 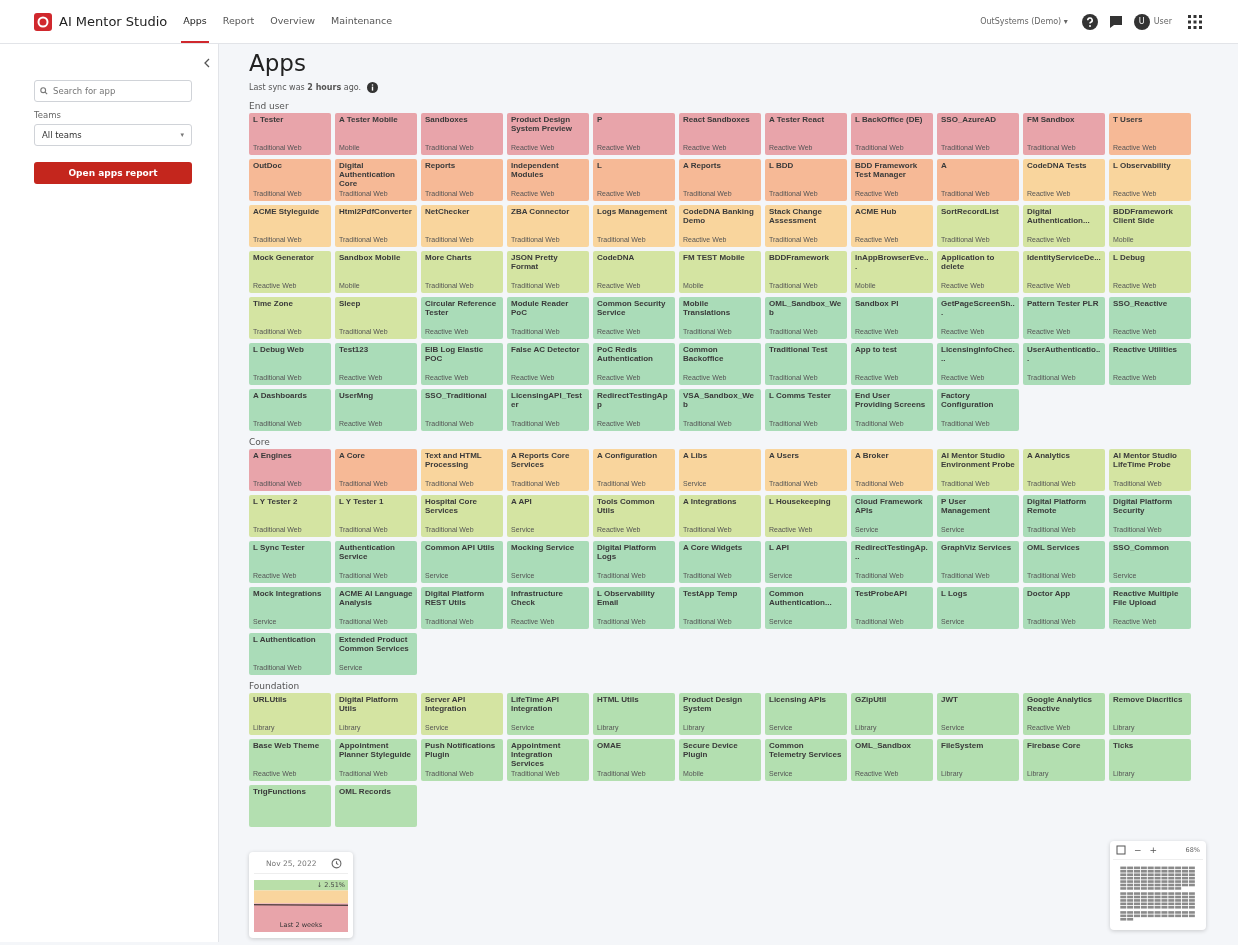 What do you see at coordinates (1129, 258) in the screenshot?
I see `app-name: L Debug` at bounding box center [1129, 258].